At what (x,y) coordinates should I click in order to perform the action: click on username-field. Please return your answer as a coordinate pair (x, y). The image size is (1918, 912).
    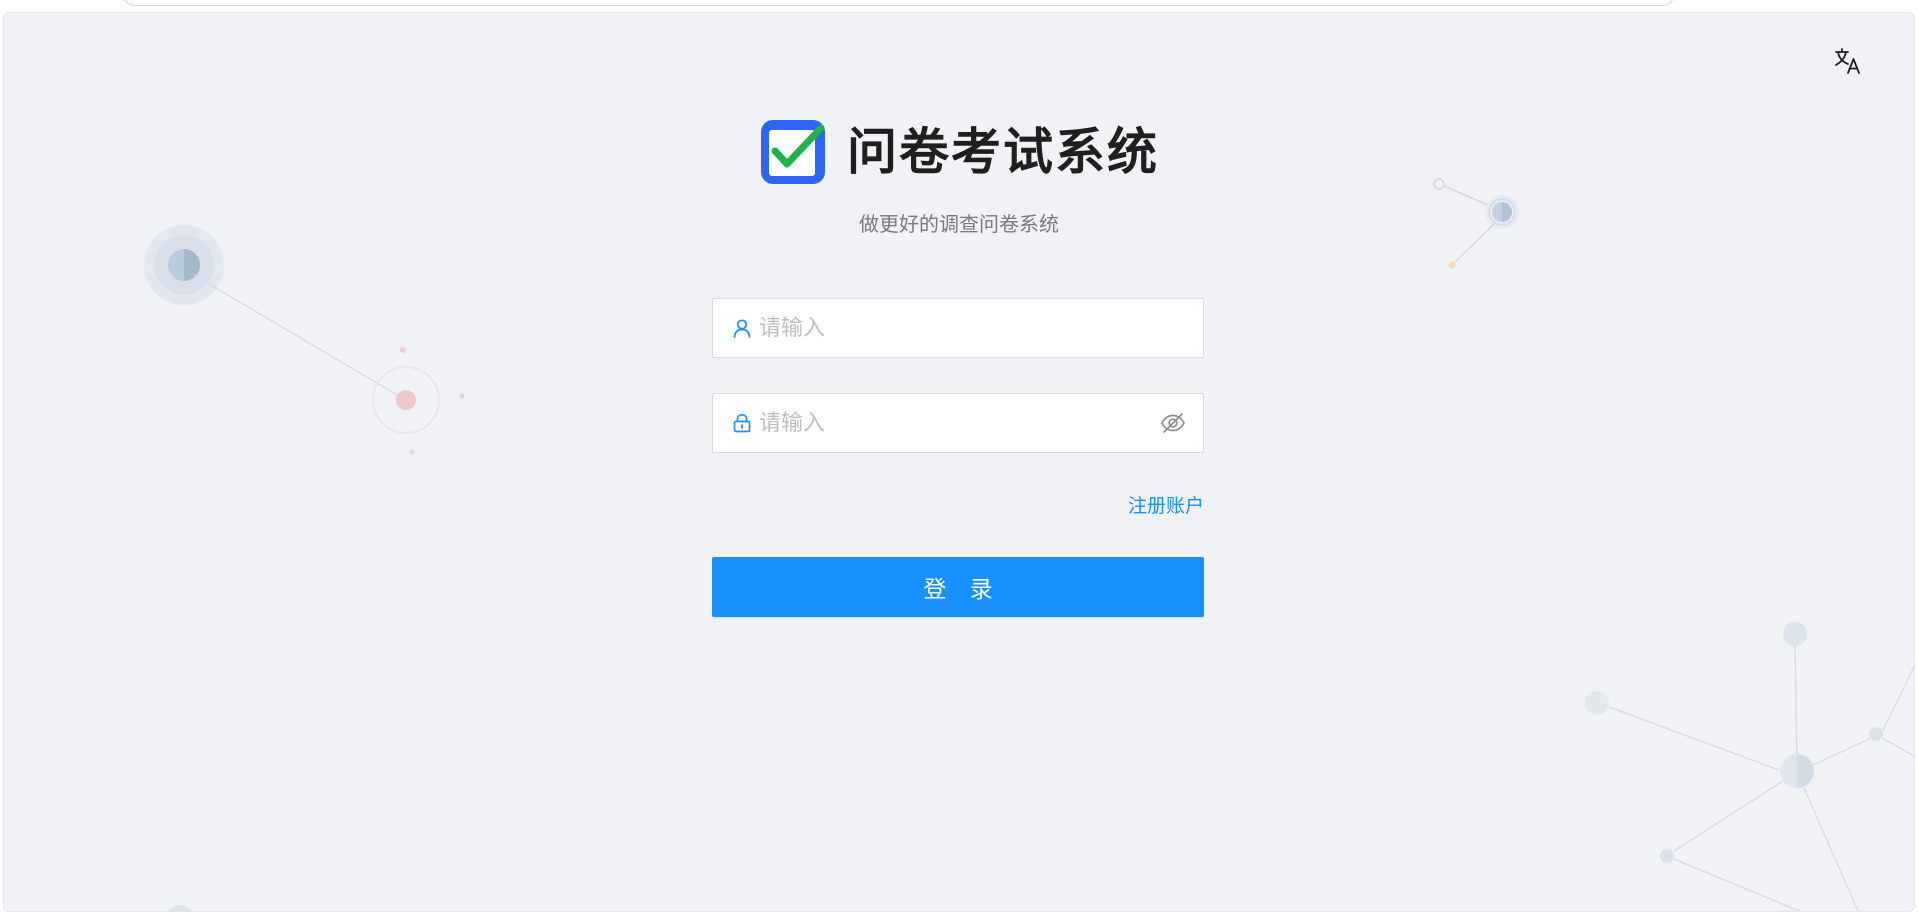
    Looking at the image, I should click on (958, 328).